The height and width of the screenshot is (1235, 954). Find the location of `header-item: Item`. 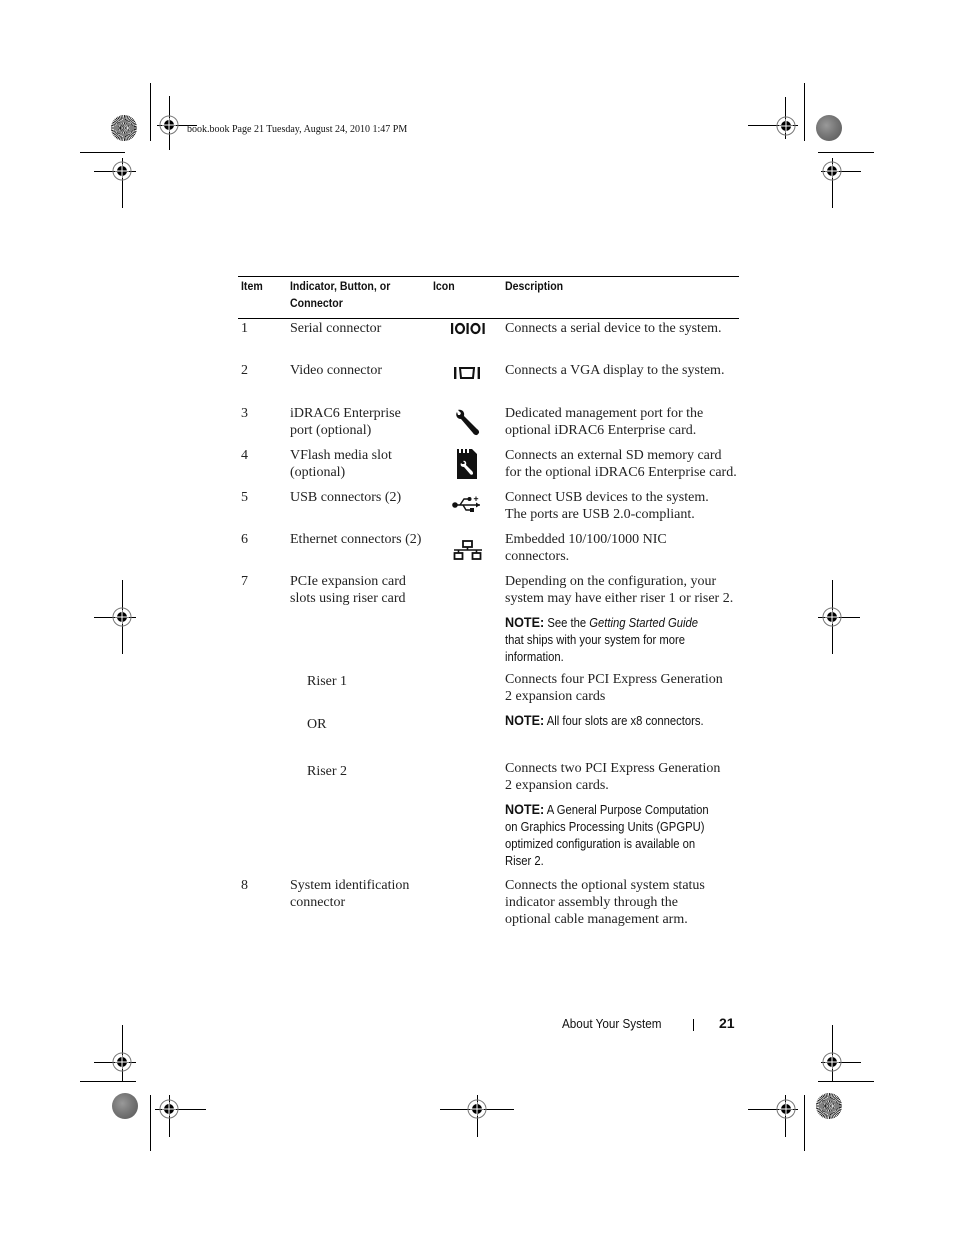

header-item: Item is located at coordinates (252, 286).